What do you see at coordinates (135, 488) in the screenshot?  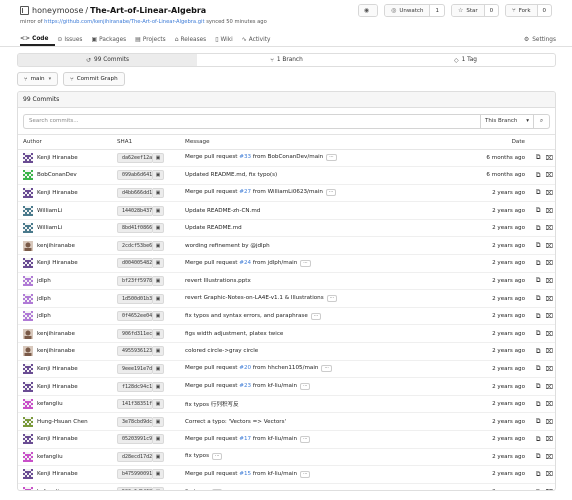 I see `commit-sha-link: 502e6d5468` at bounding box center [135, 488].